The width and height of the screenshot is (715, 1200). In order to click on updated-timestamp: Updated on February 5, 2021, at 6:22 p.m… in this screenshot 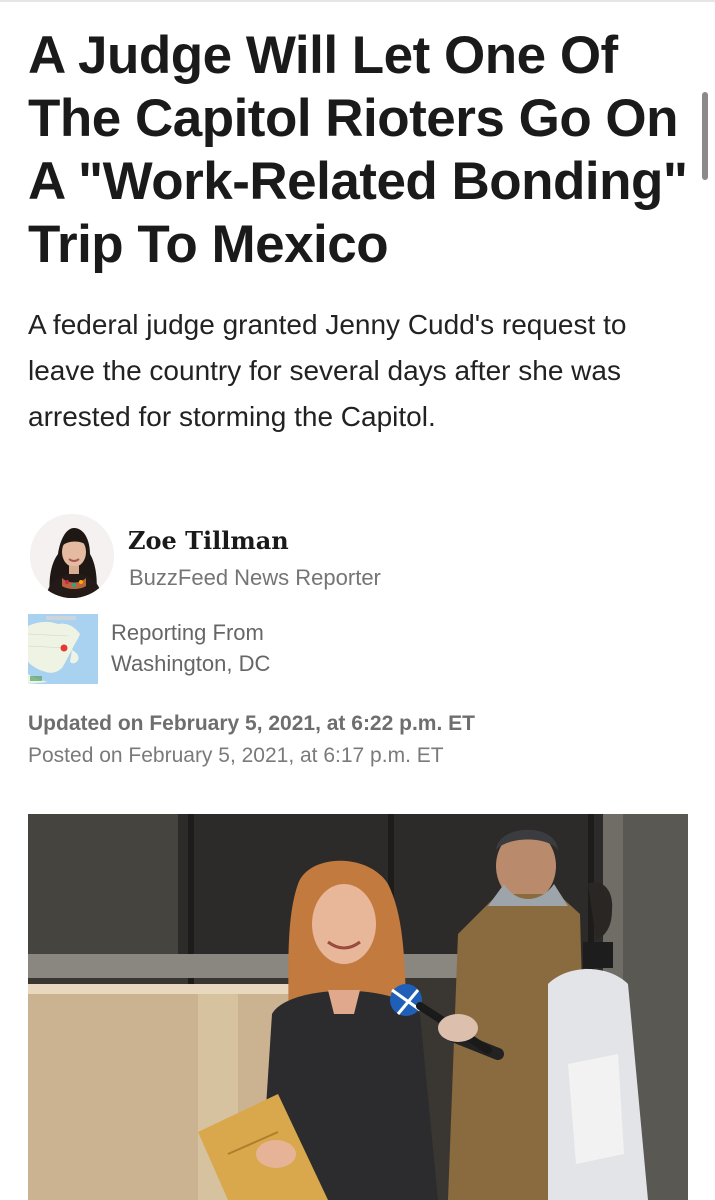, I will do `click(251, 723)`.